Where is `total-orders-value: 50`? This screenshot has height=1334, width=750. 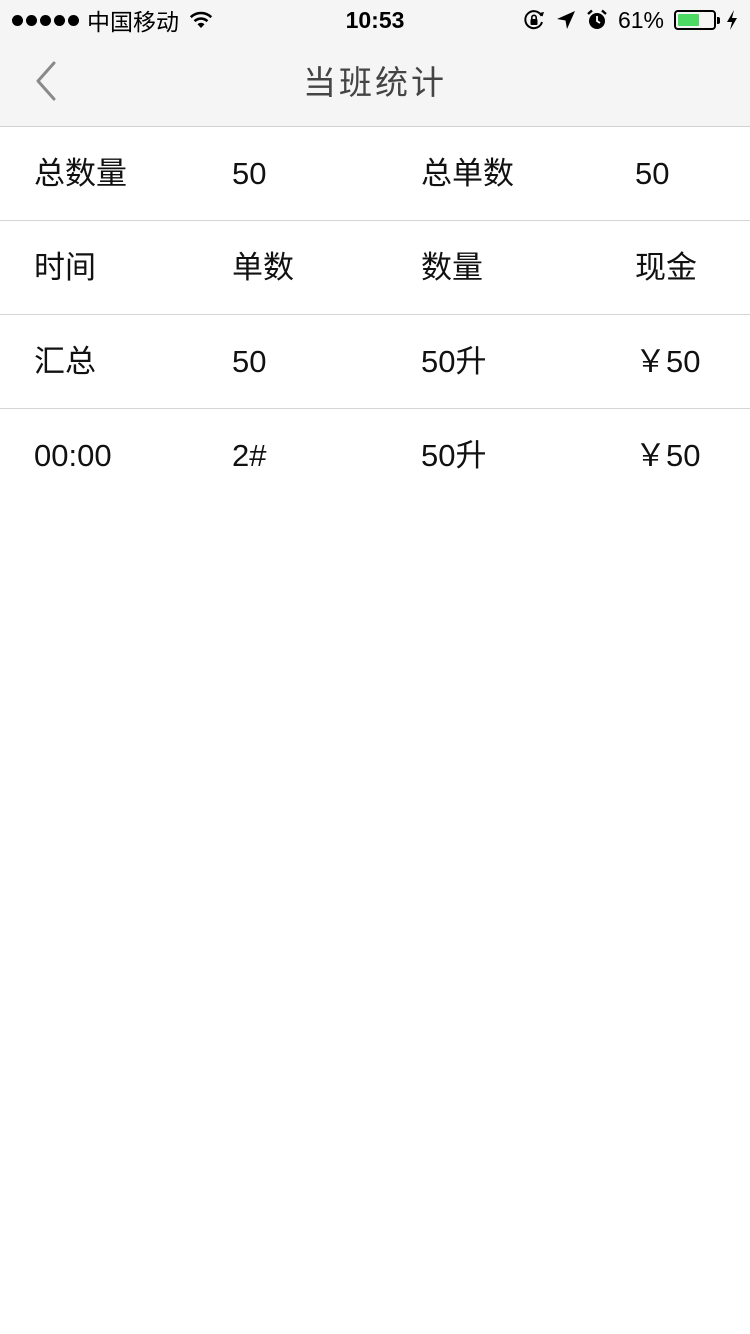 total-orders-value: 50 is located at coordinates (652, 173).